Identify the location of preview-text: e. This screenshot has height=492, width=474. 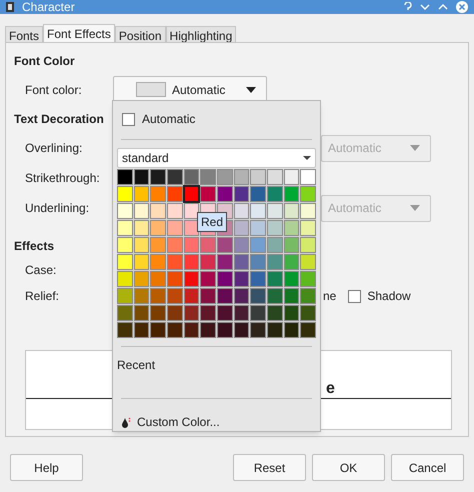
(330, 389).